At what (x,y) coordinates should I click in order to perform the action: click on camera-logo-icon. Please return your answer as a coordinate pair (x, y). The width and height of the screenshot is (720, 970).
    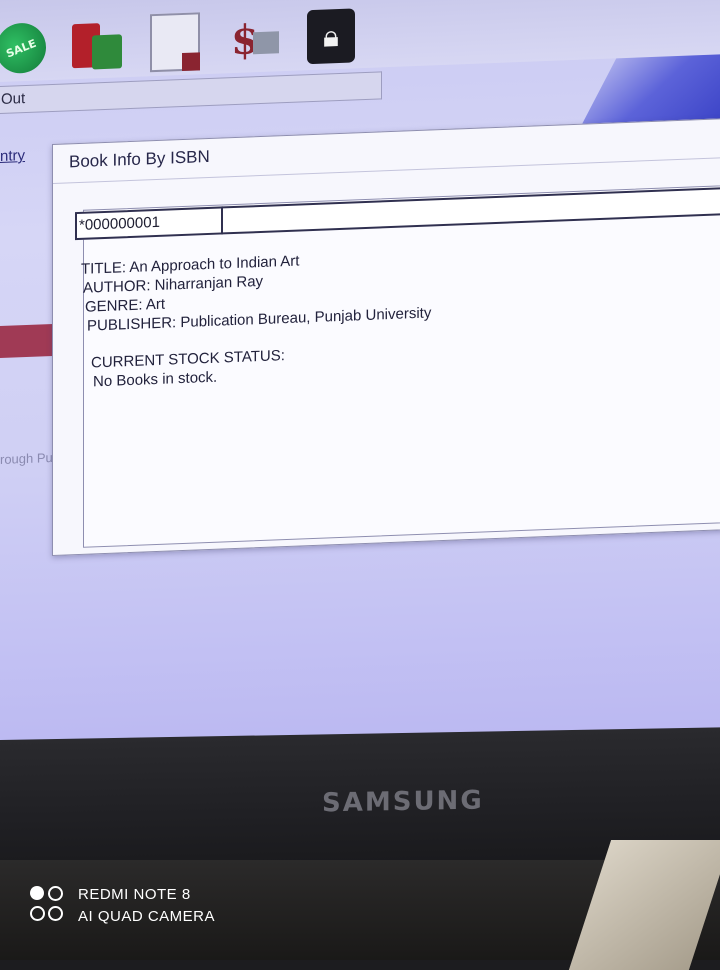
    Looking at the image, I should click on (49, 906).